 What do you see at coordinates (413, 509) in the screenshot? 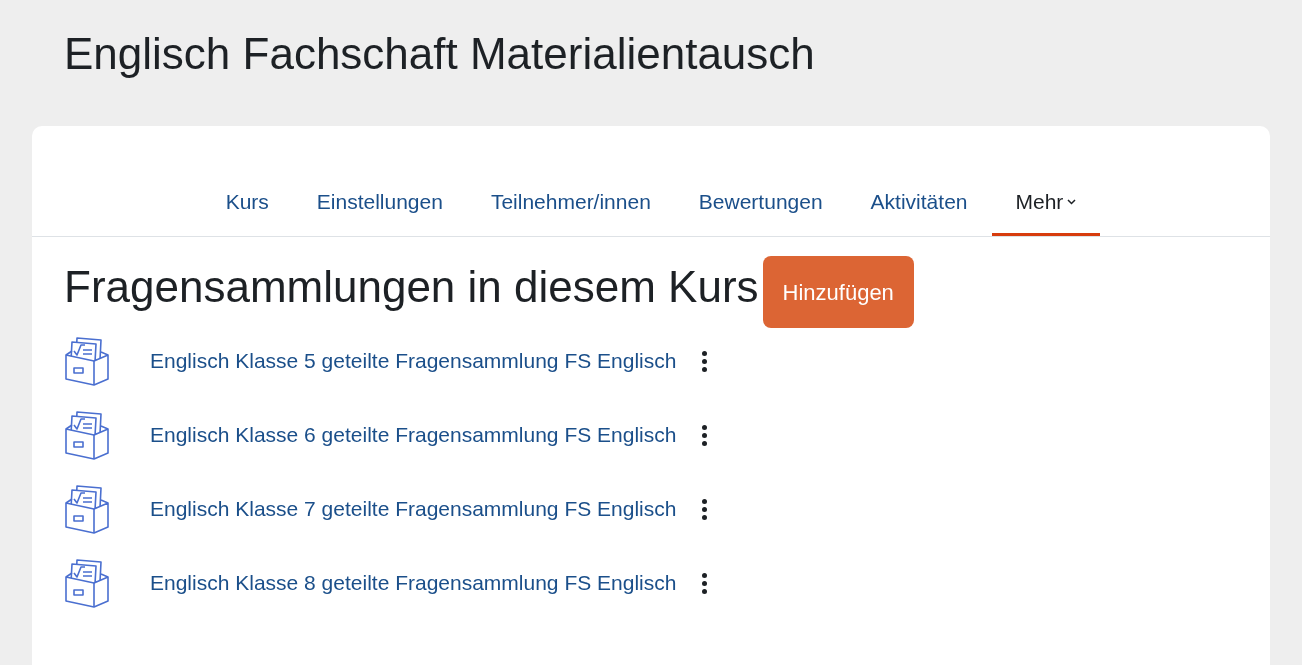
I see `question-bank-link: Englisch Klasse 7 geteilte Fragensammlung FS Englisch` at bounding box center [413, 509].